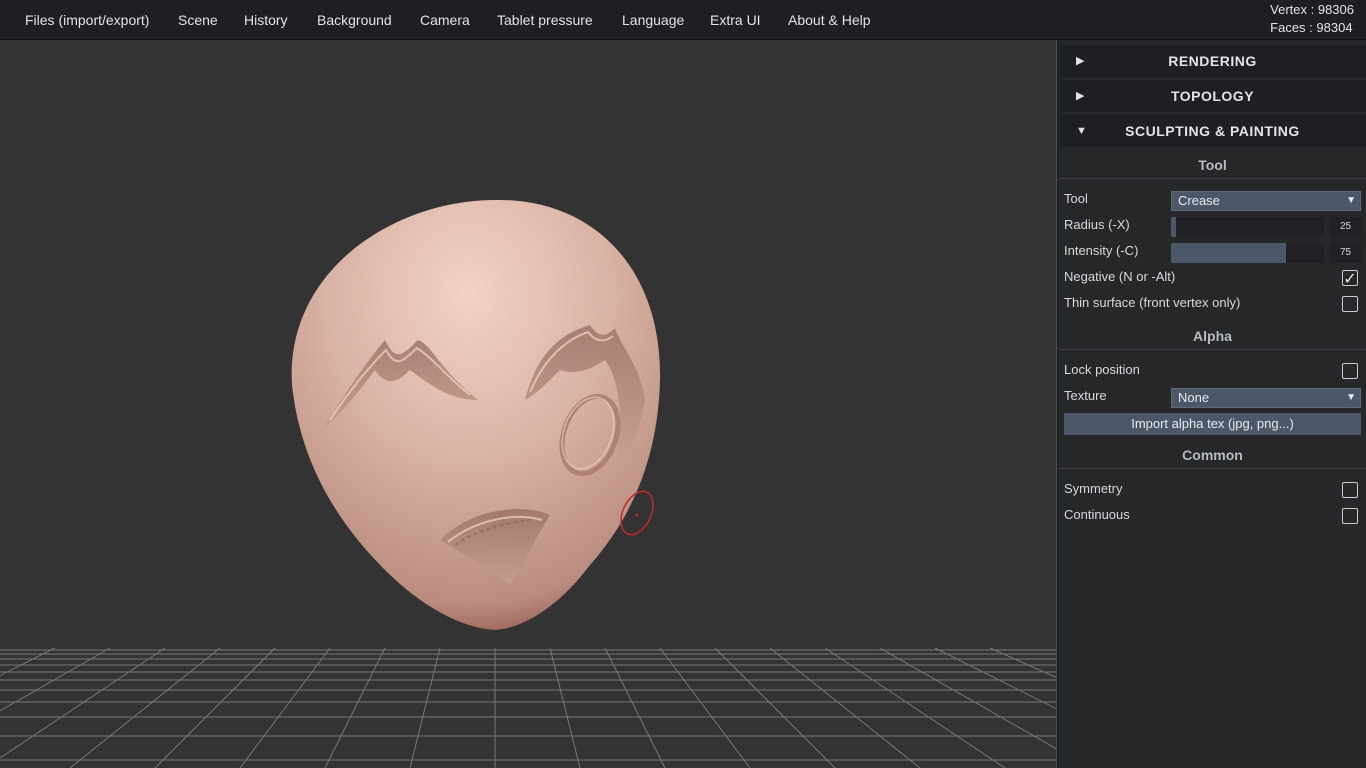 The image size is (1366, 768). I want to click on tool-label: Tool, so click(1076, 198).